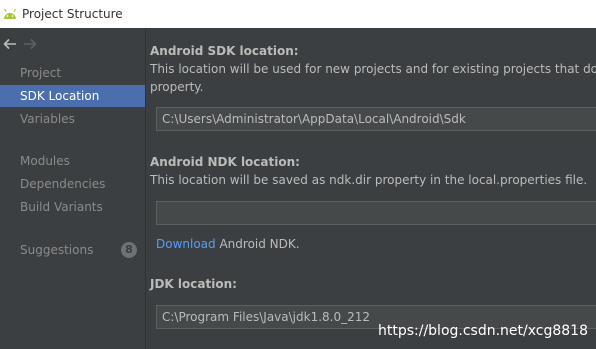  What do you see at coordinates (30, 44) in the screenshot?
I see `forward-arrow-icon` at bounding box center [30, 44].